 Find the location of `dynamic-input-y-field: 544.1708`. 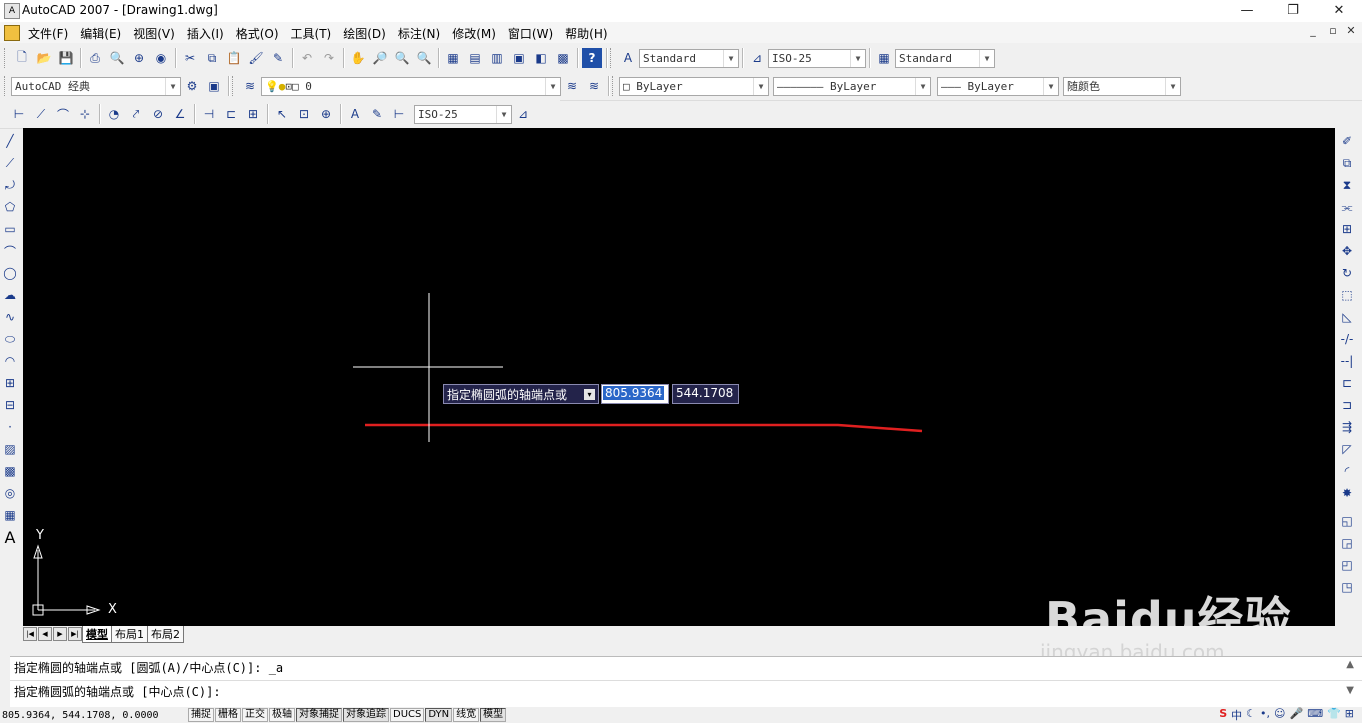

dynamic-input-y-field: 544.1708 is located at coordinates (705, 394).